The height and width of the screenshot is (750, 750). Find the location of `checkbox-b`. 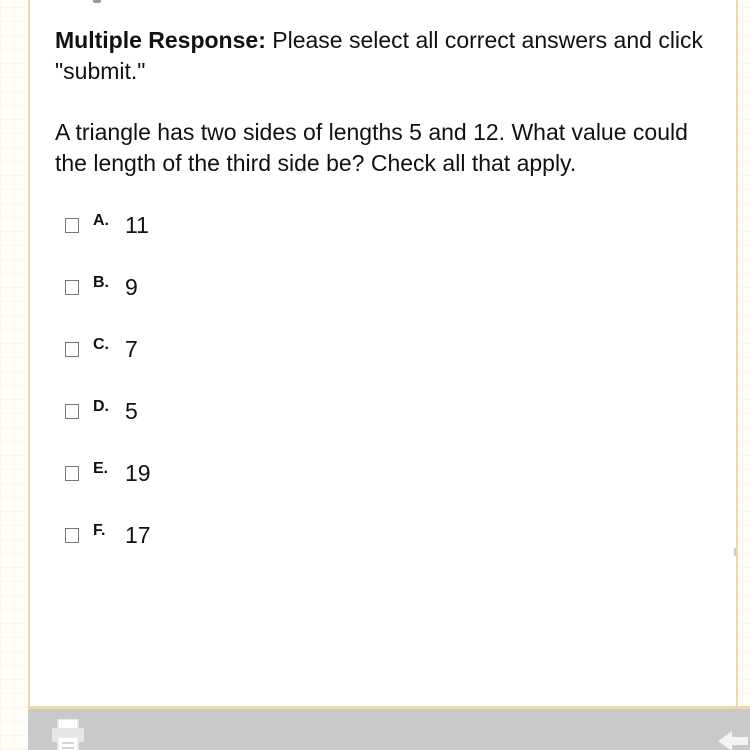

checkbox-b is located at coordinates (72, 287).